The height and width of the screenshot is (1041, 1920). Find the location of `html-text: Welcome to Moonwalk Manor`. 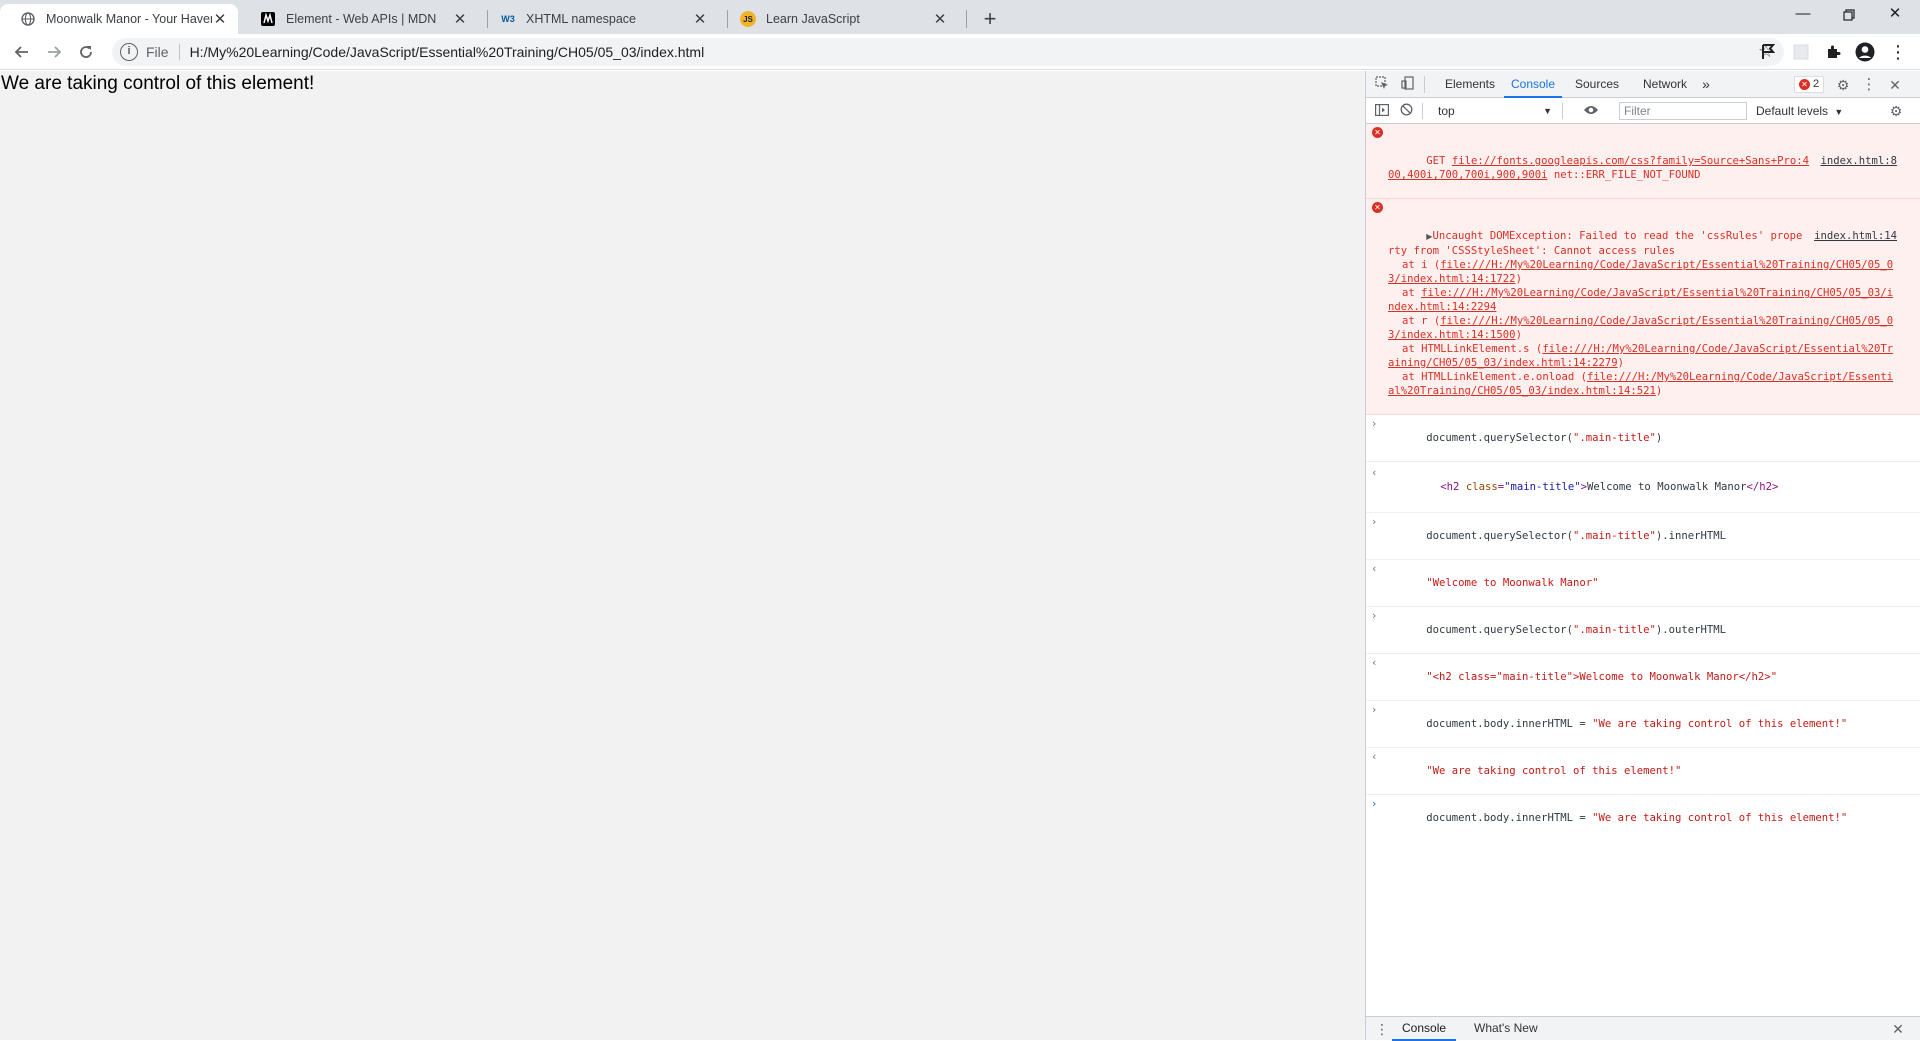

html-text: Welcome to Moonwalk Manor is located at coordinates (1667, 487).